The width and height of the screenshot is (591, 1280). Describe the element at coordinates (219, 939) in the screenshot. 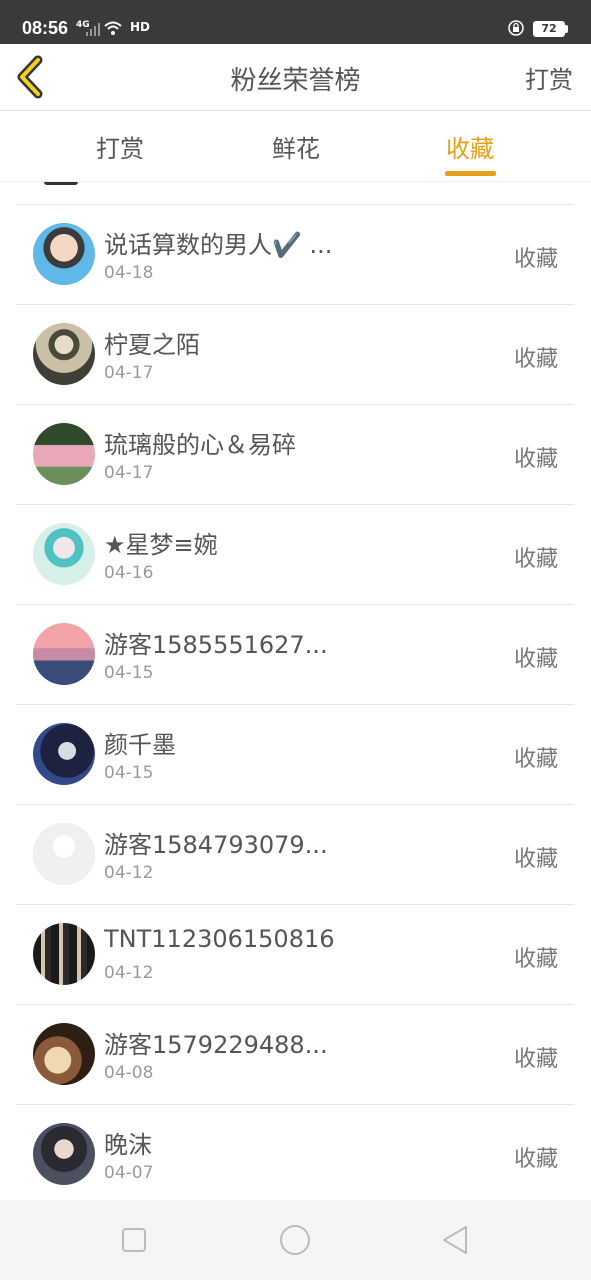

I see `fan-name: TNT112306150816` at that location.